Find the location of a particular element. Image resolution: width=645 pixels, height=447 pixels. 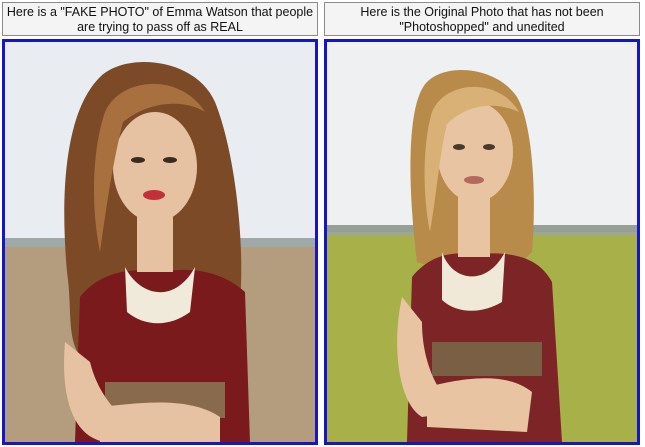

belt is located at coordinates (487, 359).